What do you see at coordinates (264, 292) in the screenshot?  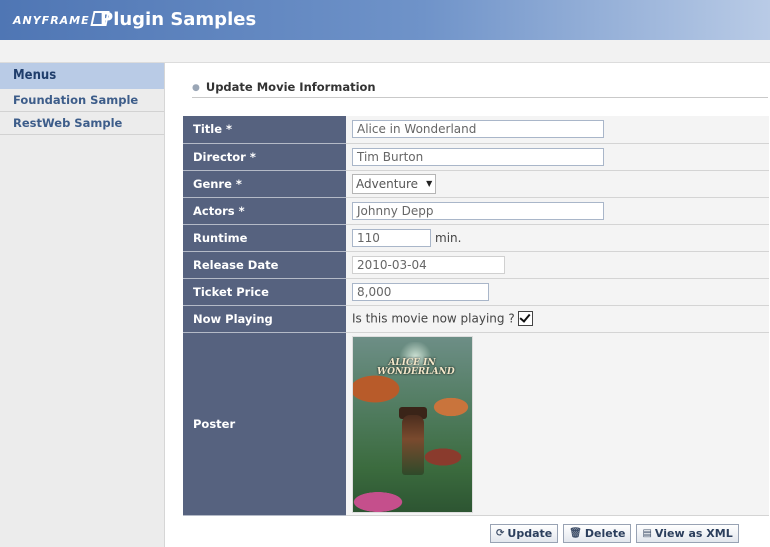 I see `ticket-price-label: Ticket Price` at bounding box center [264, 292].